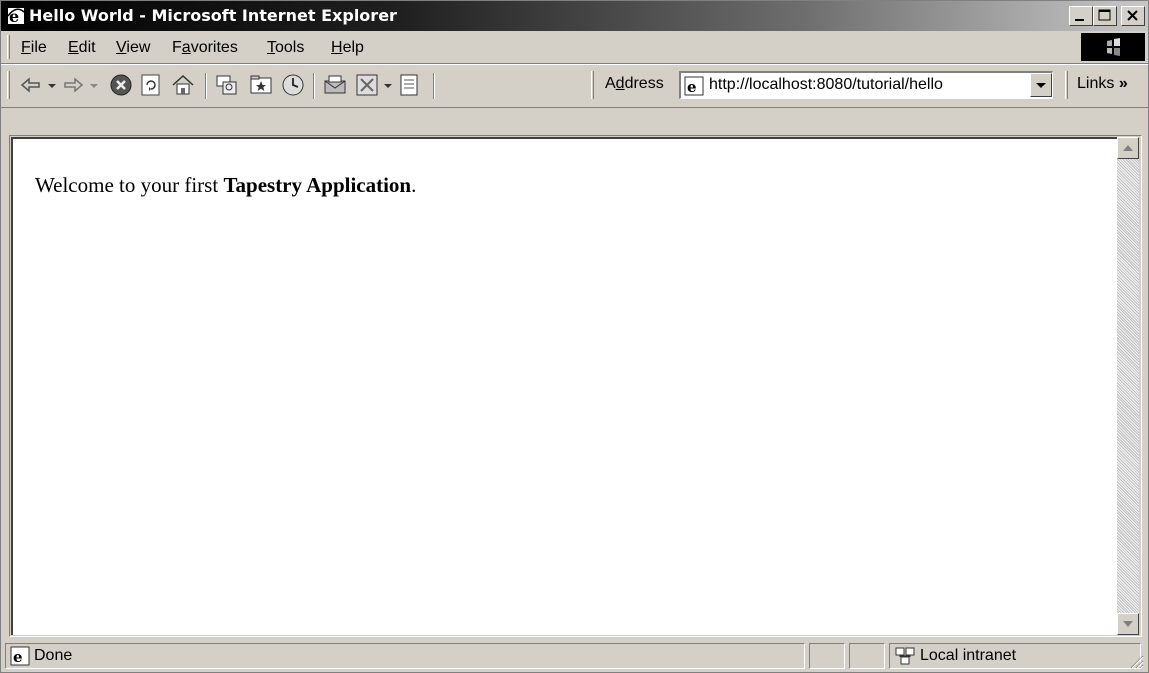  What do you see at coordinates (826, 85) in the screenshot?
I see `address-url: http://localhost:8080/tutorial/hello` at bounding box center [826, 85].